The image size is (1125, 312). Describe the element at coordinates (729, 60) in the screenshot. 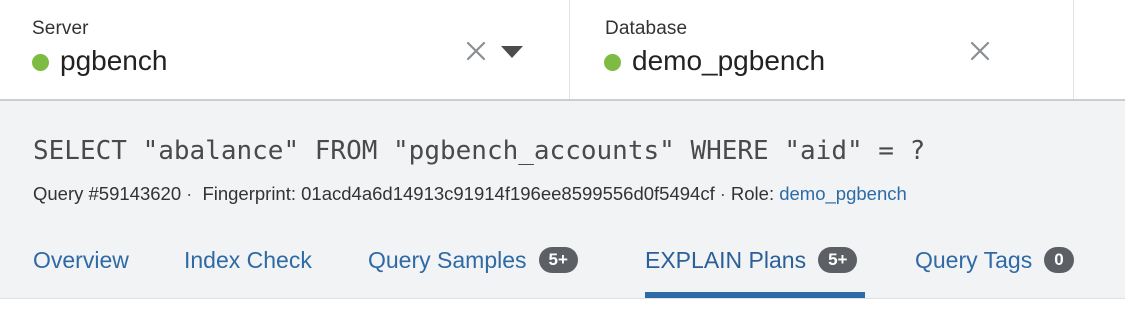

I see `database-name: demo_pgbench` at that location.